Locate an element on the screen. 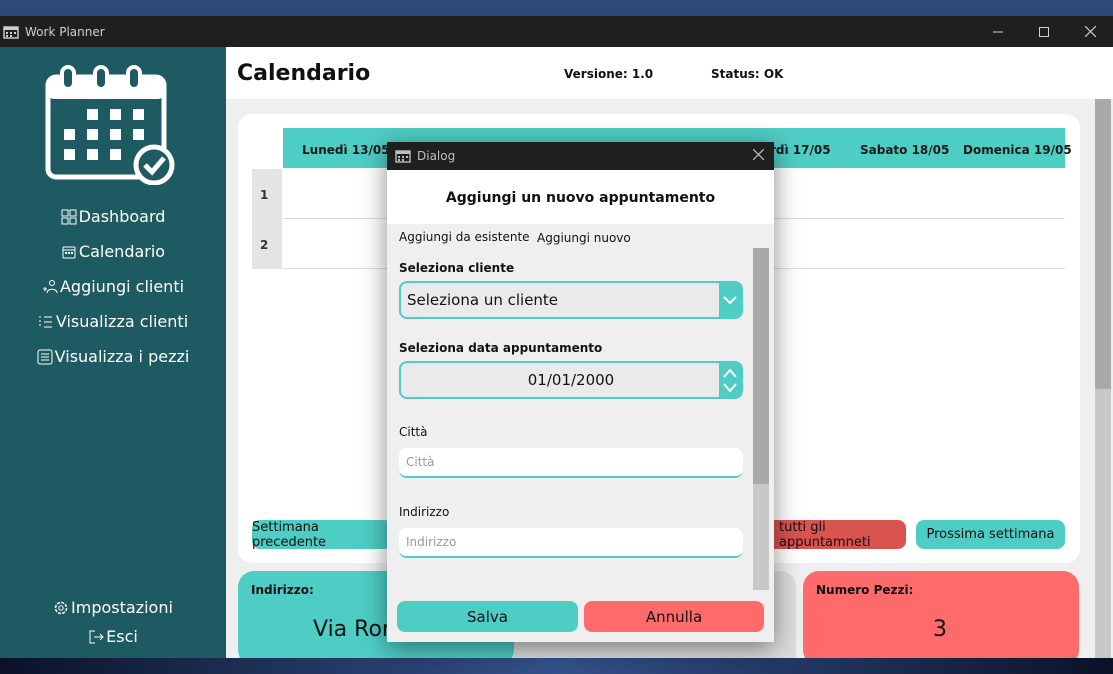 The image size is (1113, 674). sidebar-item-visualizza-clienti: Visualizza clienti is located at coordinates (113, 321).